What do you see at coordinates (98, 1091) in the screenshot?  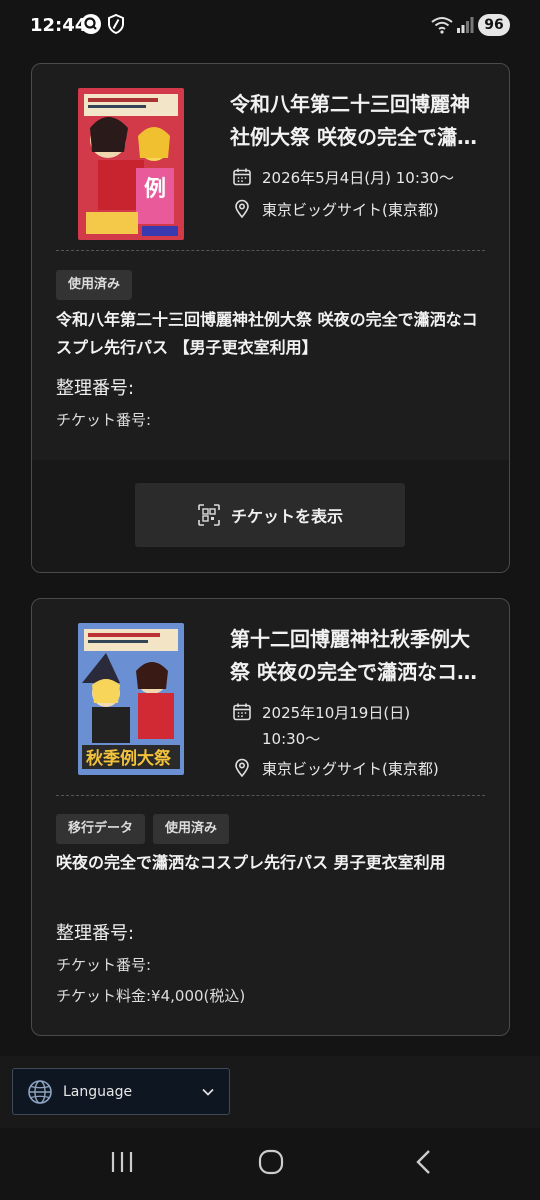 I see `language-label: Language` at bounding box center [98, 1091].